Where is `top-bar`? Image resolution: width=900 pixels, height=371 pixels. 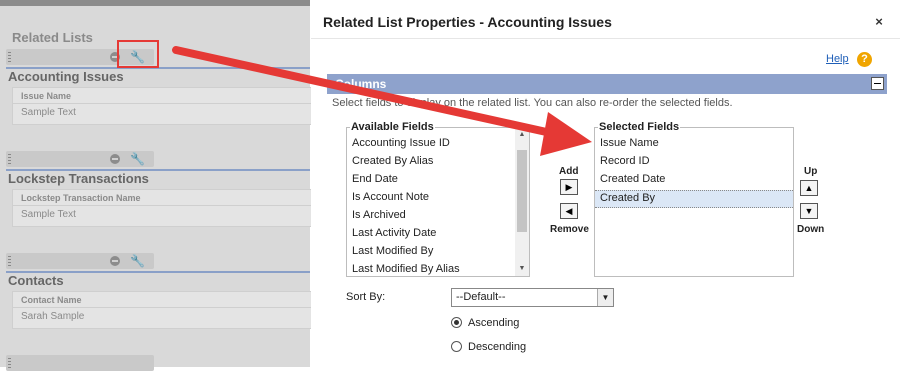 top-bar is located at coordinates (155, 3).